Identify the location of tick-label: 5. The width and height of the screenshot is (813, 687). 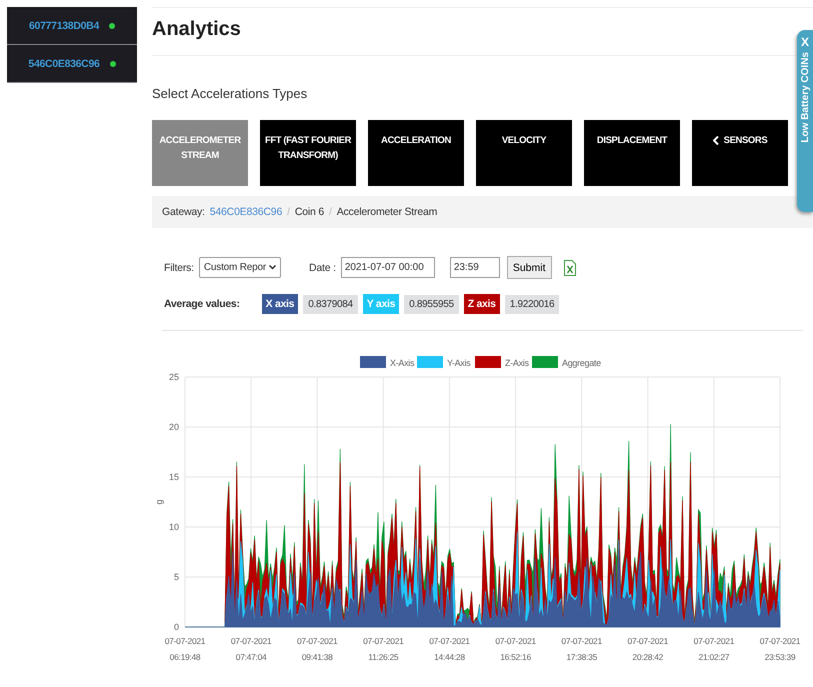
(176, 577).